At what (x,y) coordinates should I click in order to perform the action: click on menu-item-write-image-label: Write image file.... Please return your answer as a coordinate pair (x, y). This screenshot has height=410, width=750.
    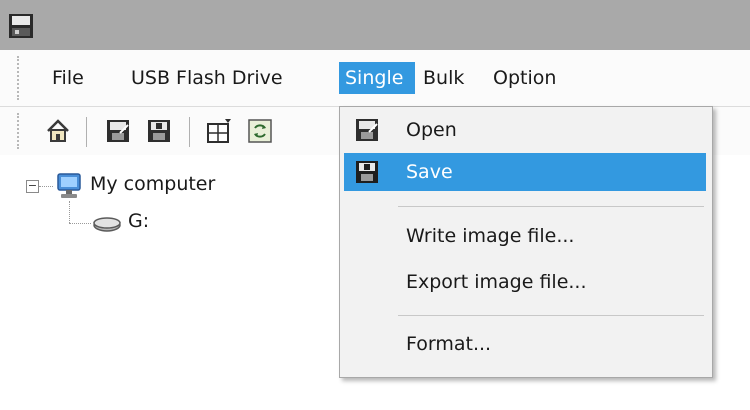
    Looking at the image, I should click on (490, 236).